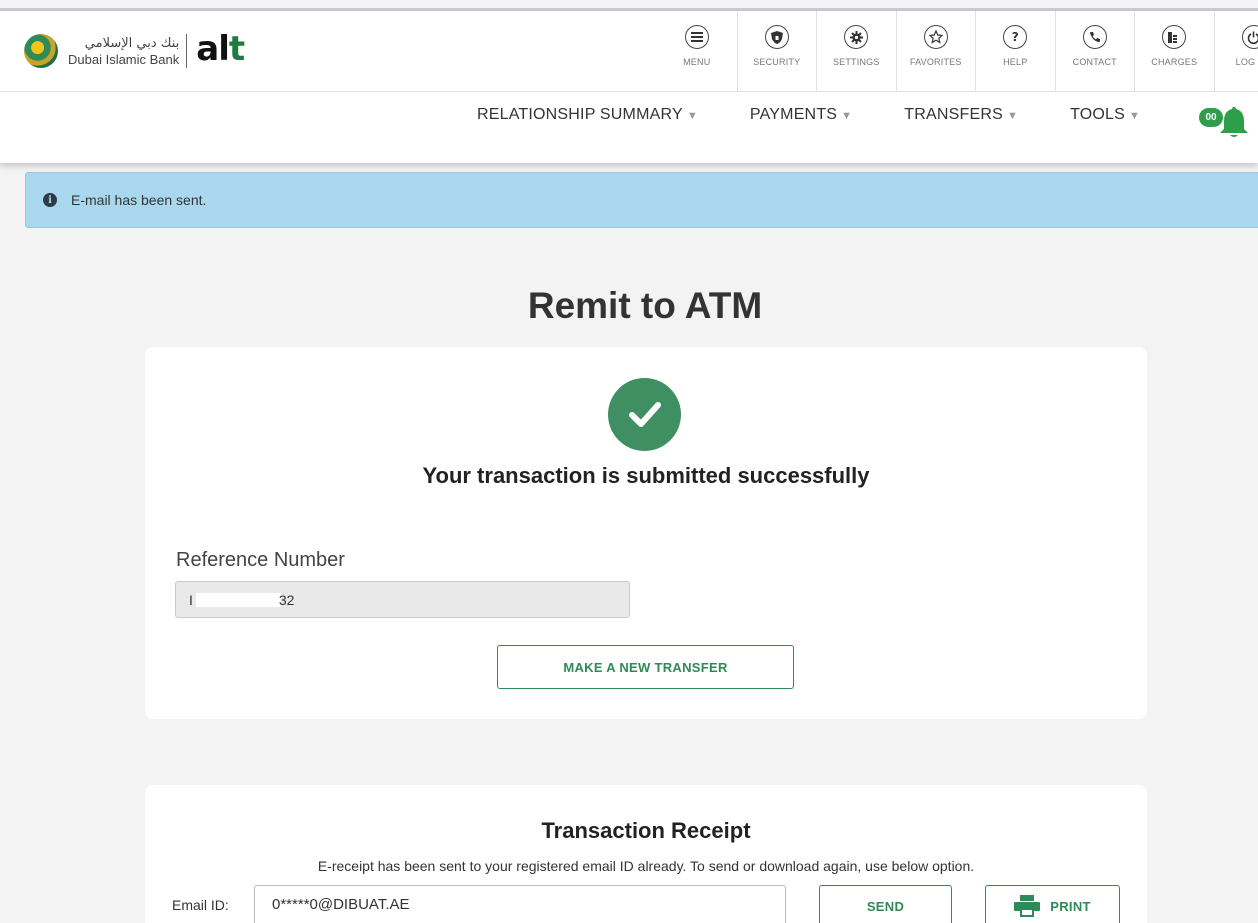 This screenshot has height=923, width=1258. I want to click on gear-icon, so click(856, 37).